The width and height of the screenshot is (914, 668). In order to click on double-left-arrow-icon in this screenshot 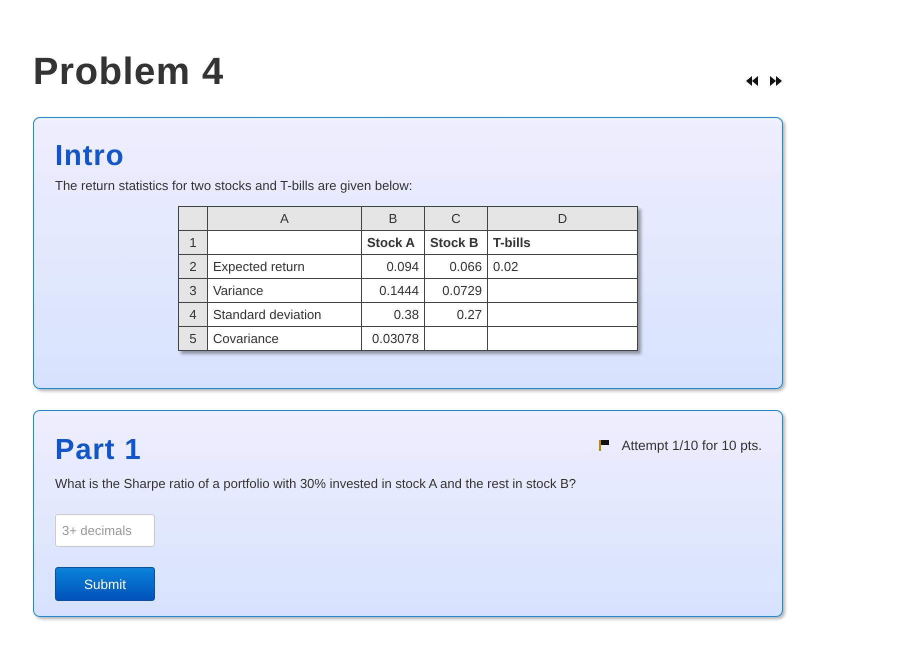, I will do `click(752, 81)`.